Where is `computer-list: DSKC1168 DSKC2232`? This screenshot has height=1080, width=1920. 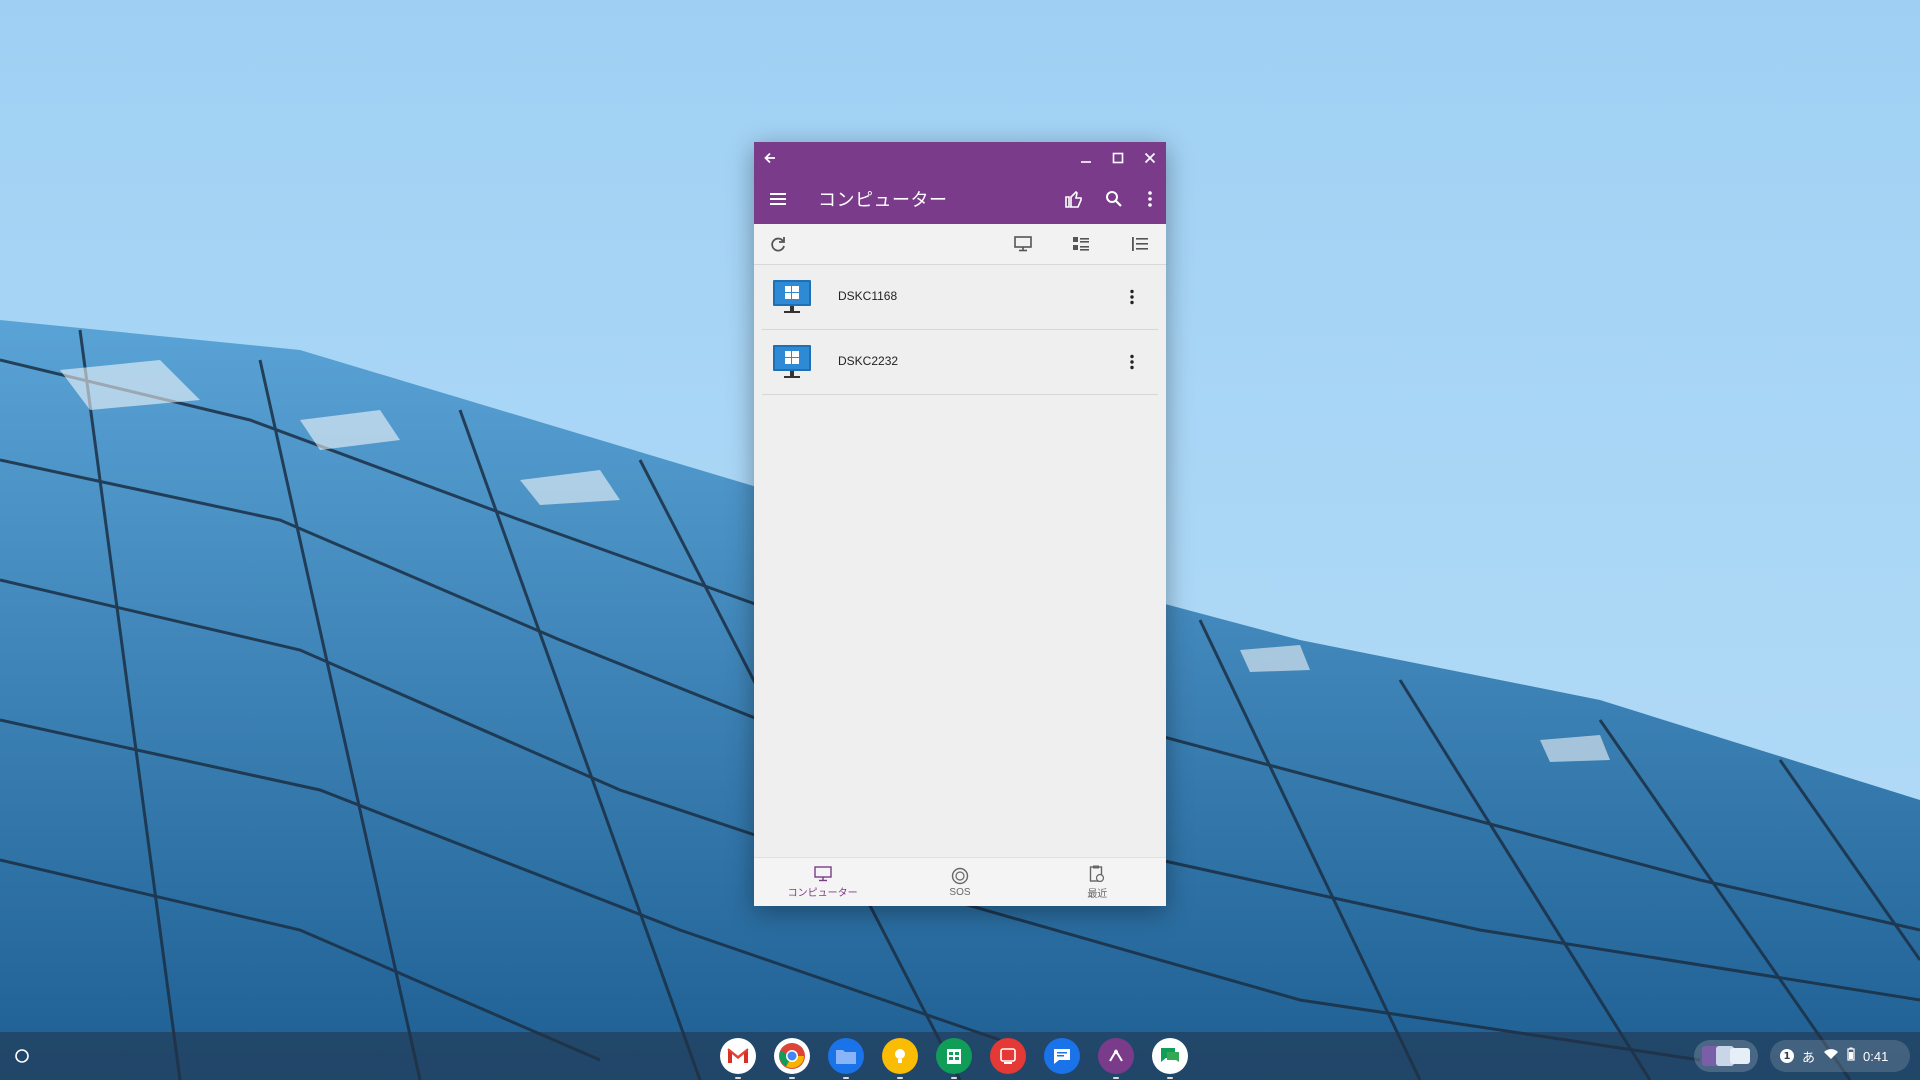
computer-list: DSKC1168 DSKC2232 is located at coordinates (960, 330).